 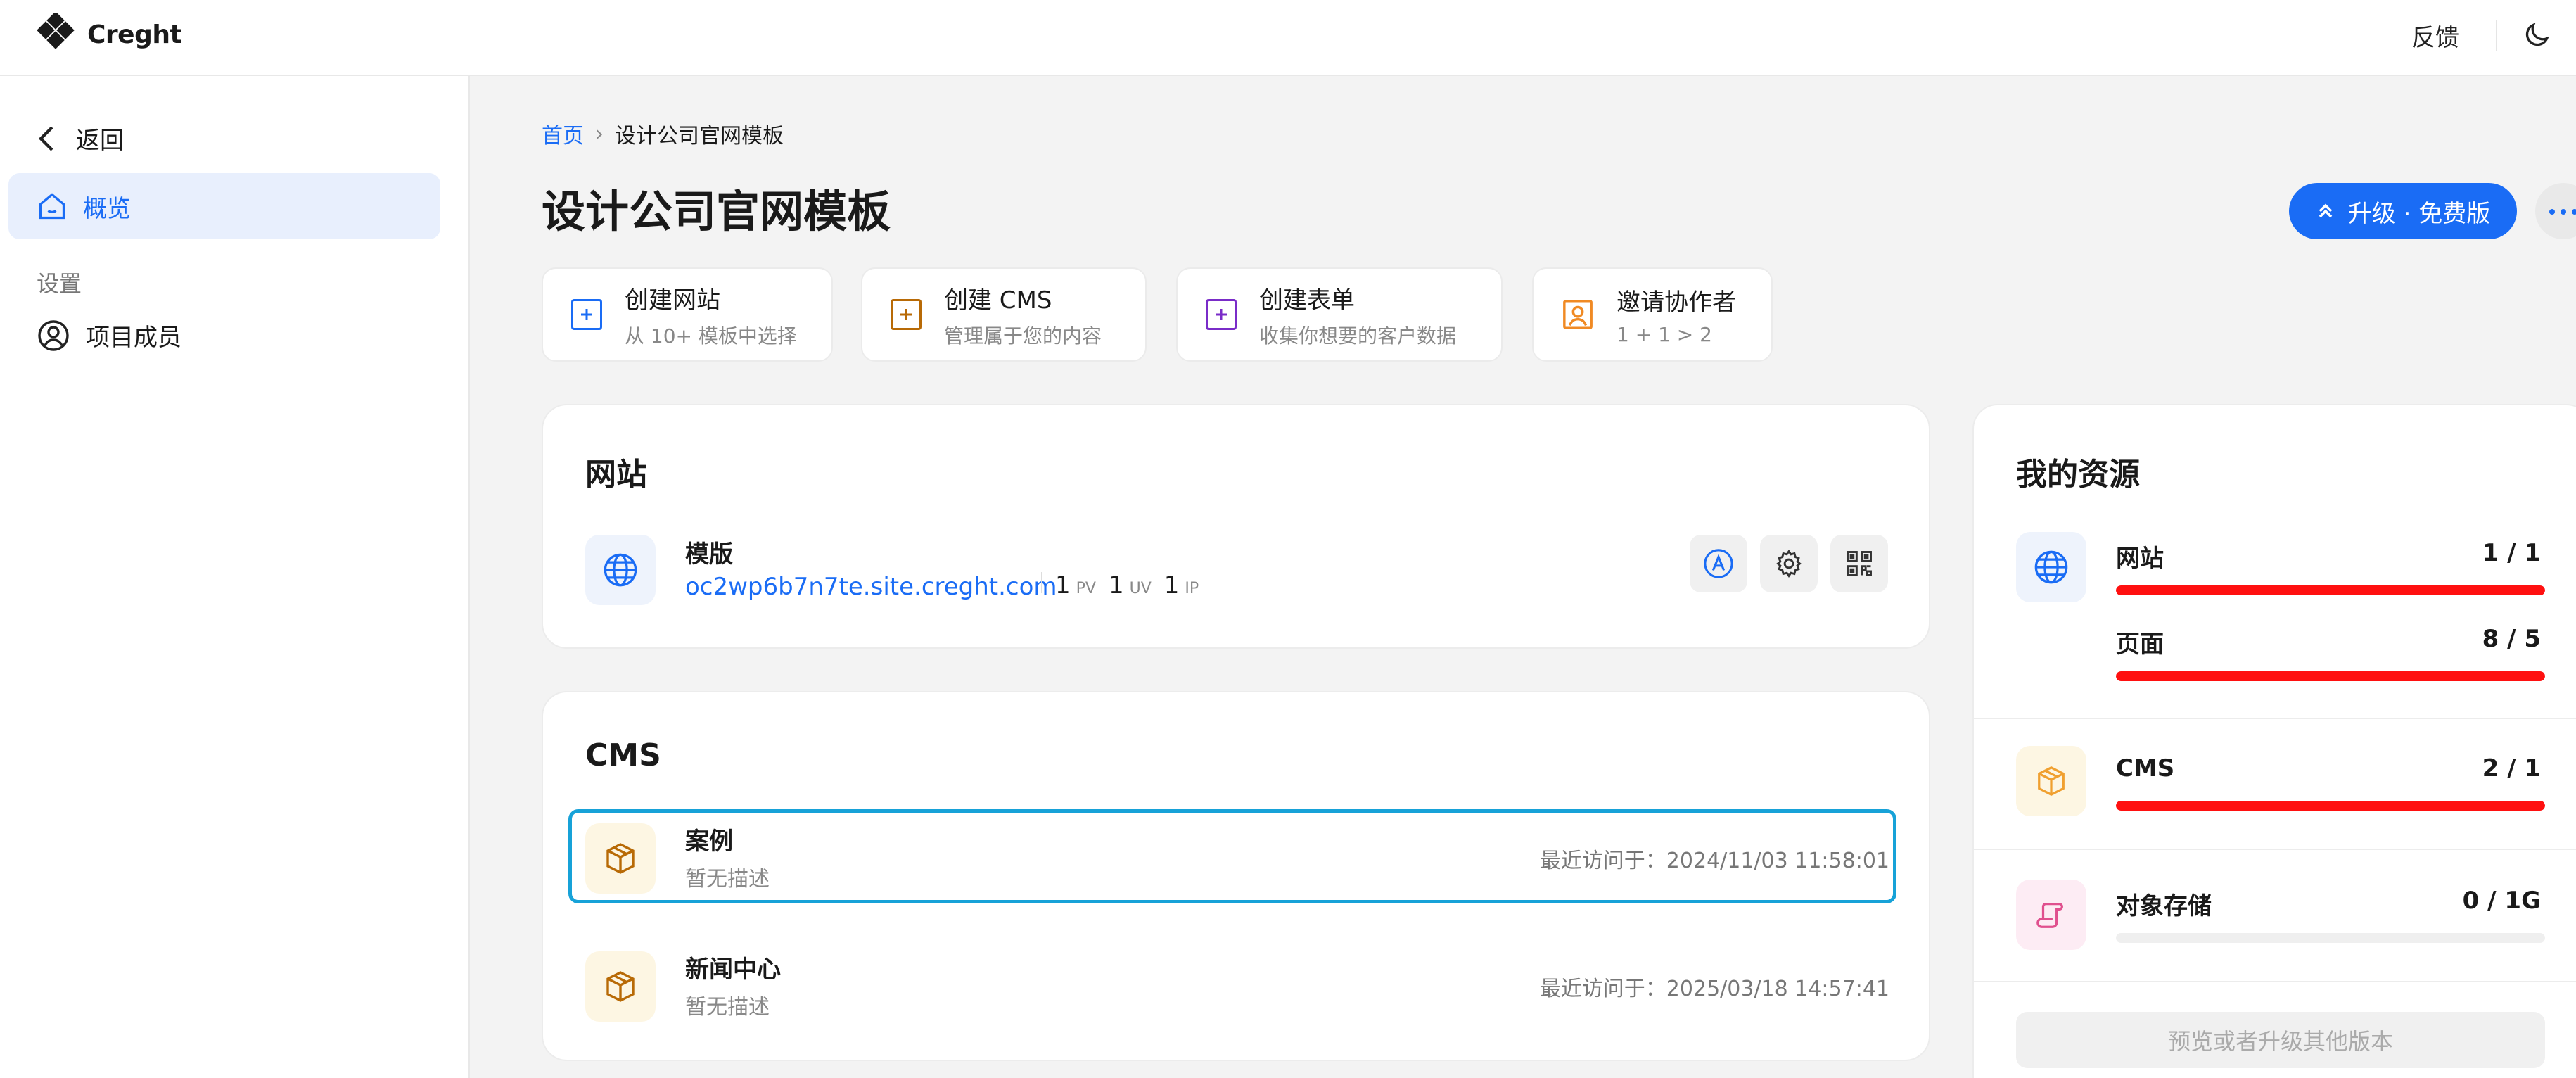 I want to click on resources-card-title: 我的资源, so click(x=2078, y=475).